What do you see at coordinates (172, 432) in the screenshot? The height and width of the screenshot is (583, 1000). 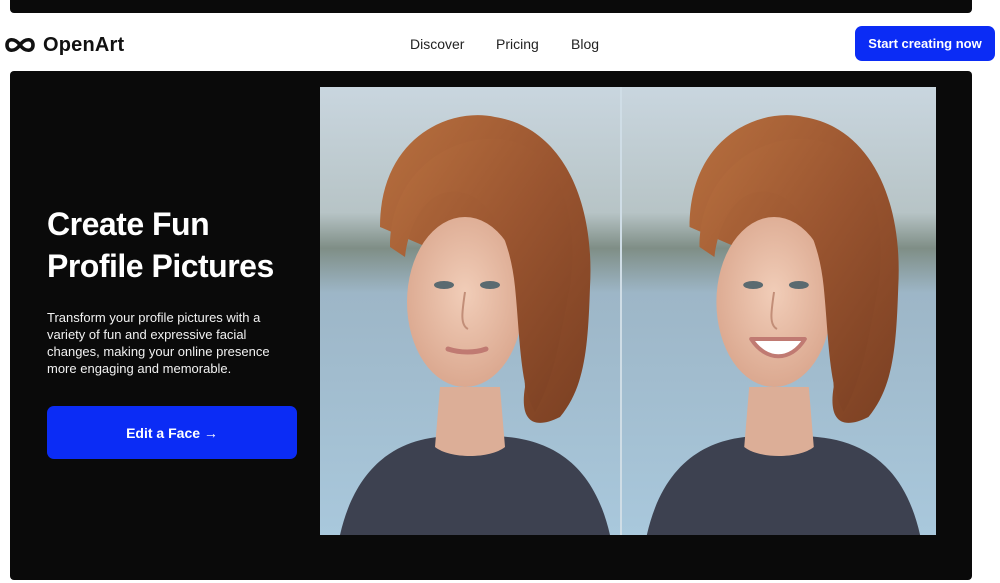 I see `edit-a-face-button: Edit a Face →` at bounding box center [172, 432].